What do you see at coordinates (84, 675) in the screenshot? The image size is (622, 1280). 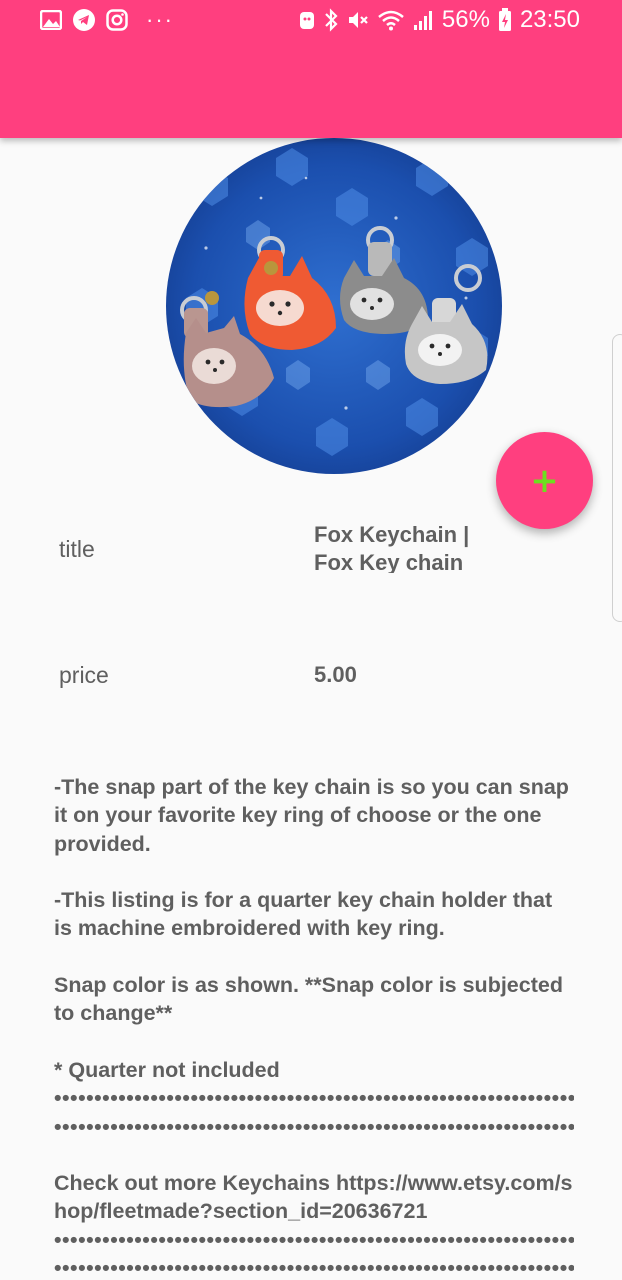 I see `price-label: price` at bounding box center [84, 675].